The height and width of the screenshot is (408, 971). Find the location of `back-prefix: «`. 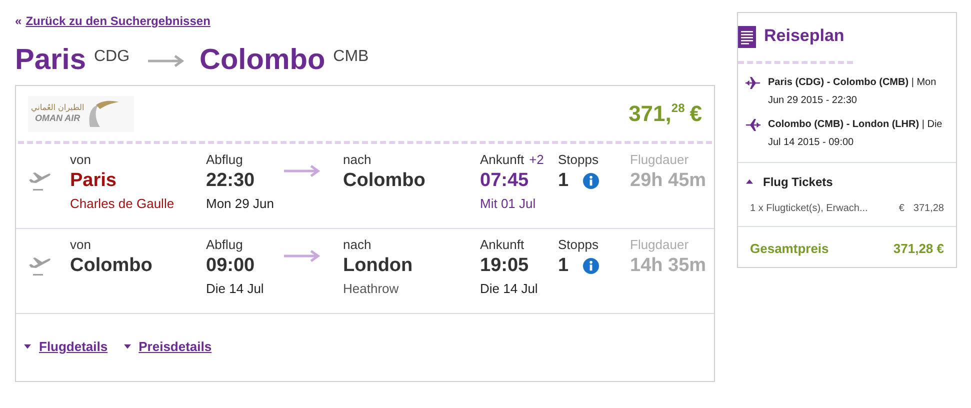

back-prefix: « is located at coordinates (18, 21).